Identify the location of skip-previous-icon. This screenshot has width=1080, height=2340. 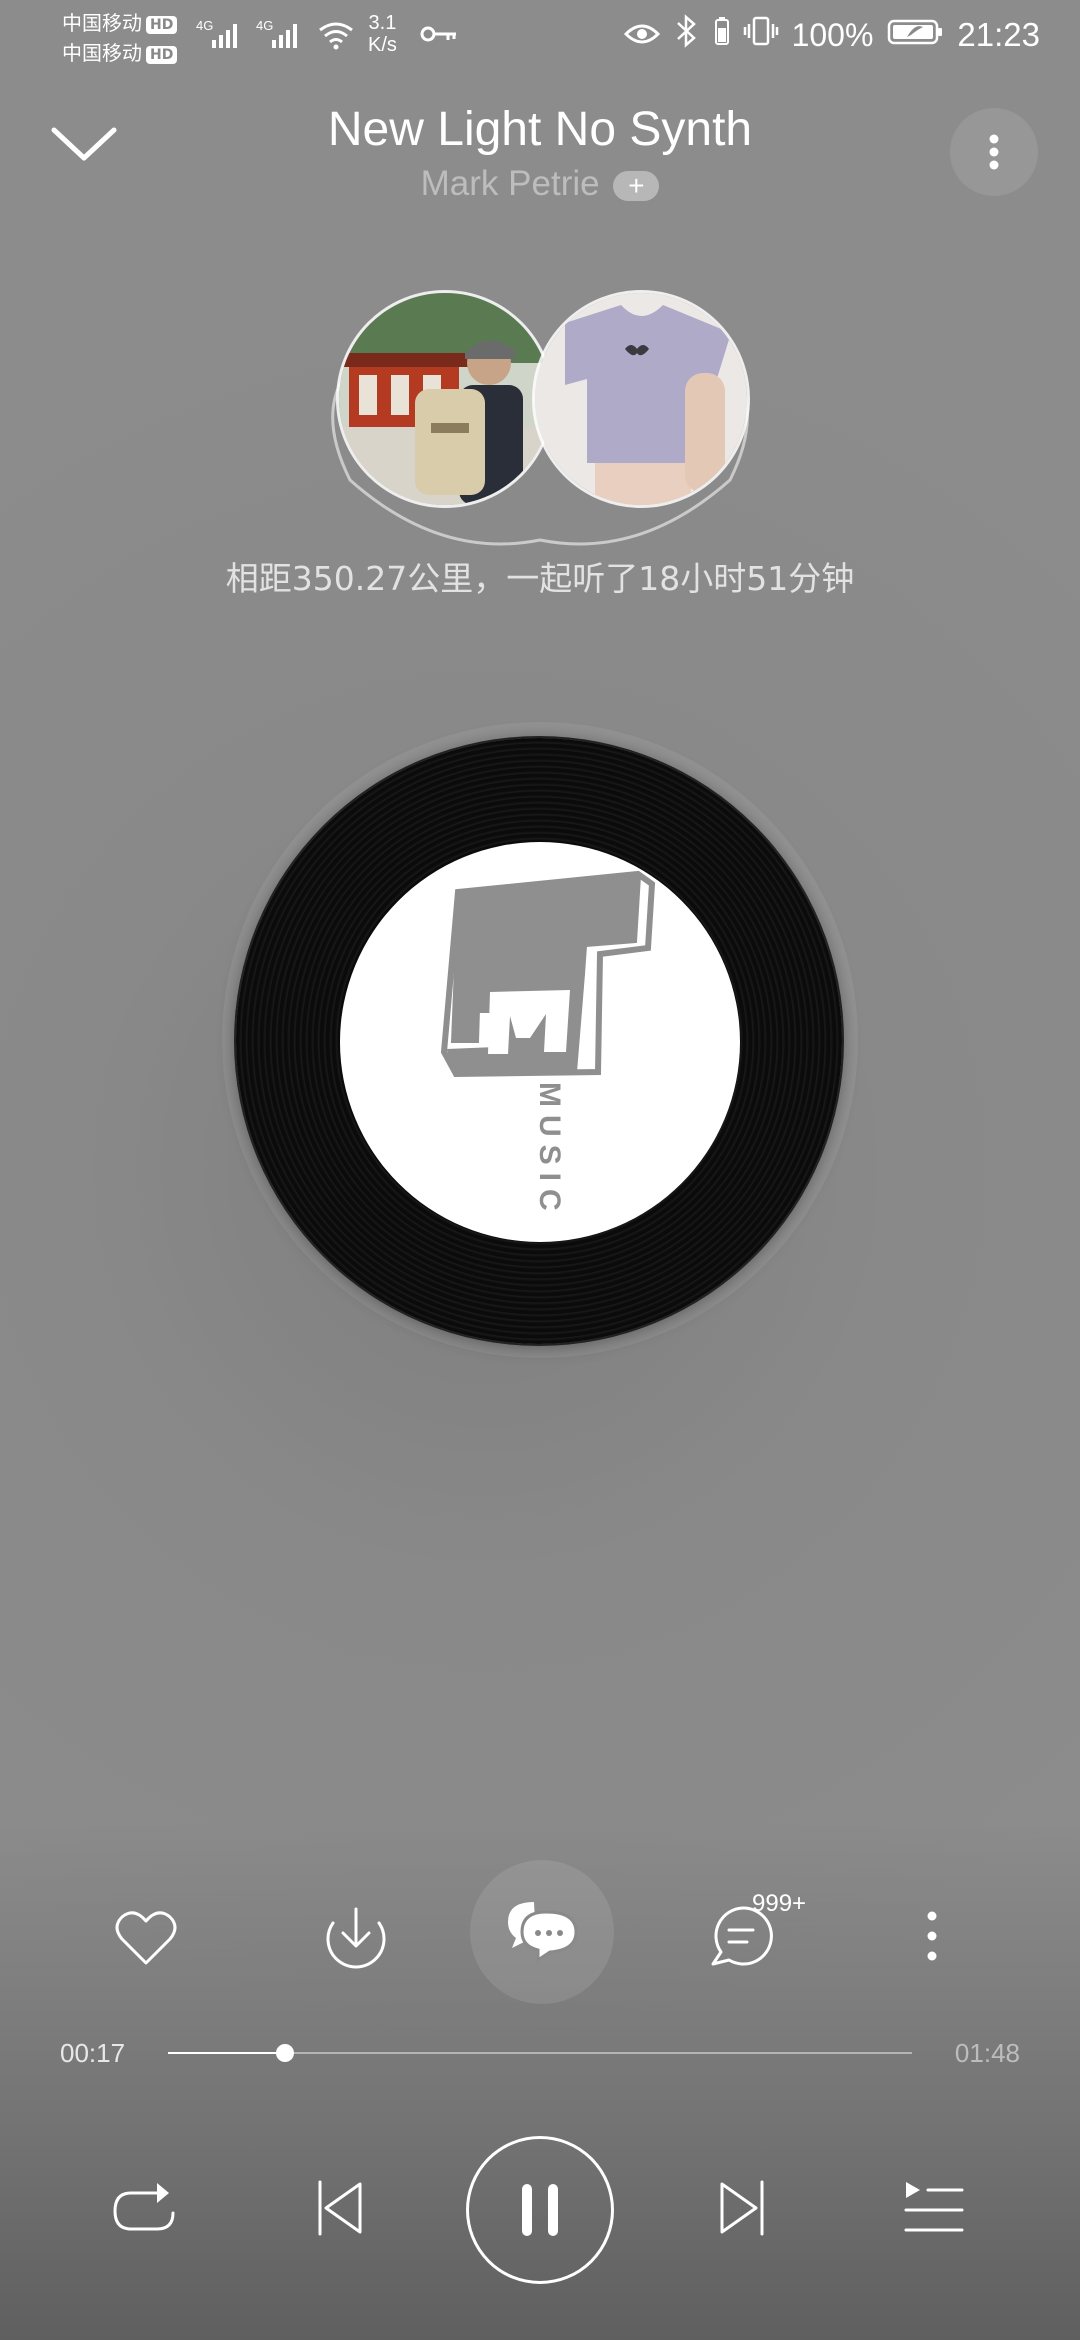
(340, 2208).